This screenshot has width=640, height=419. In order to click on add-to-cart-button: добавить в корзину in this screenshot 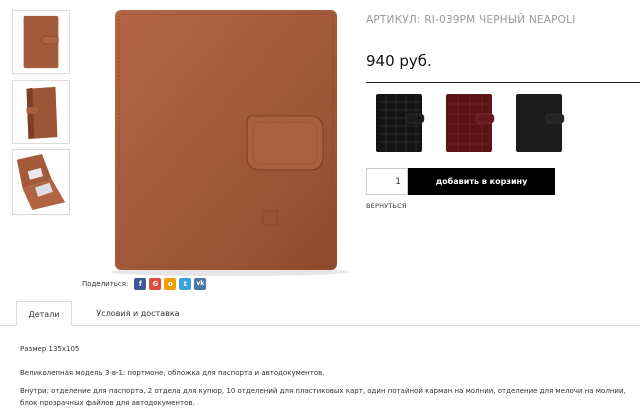, I will do `click(481, 181)`.